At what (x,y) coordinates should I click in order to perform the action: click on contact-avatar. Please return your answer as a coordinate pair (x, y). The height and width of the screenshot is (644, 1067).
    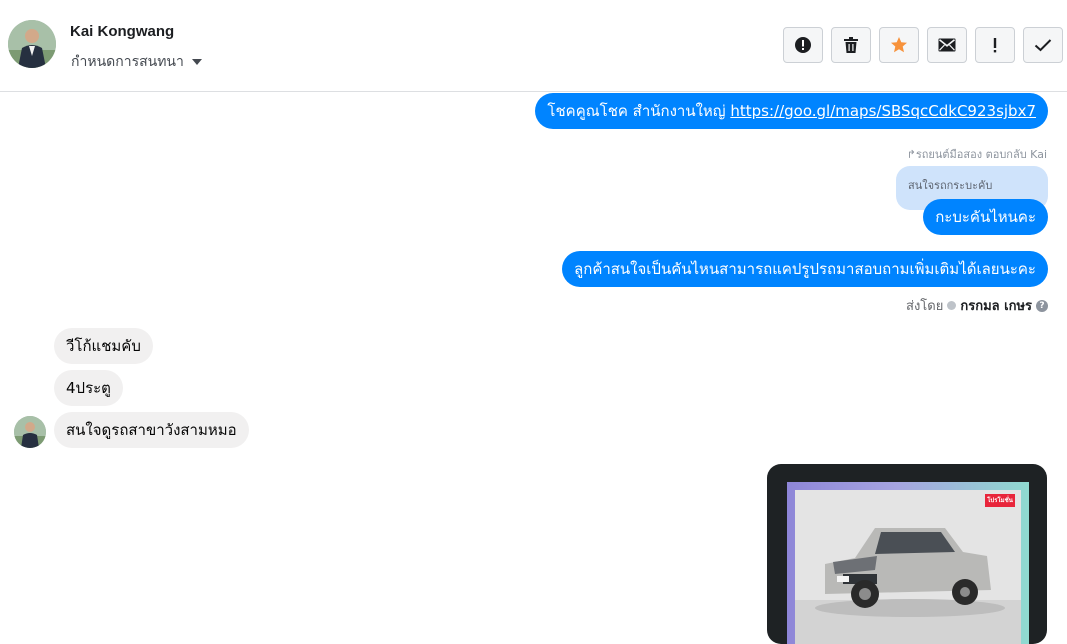
    Looking at the image, I should click on (32, 44).